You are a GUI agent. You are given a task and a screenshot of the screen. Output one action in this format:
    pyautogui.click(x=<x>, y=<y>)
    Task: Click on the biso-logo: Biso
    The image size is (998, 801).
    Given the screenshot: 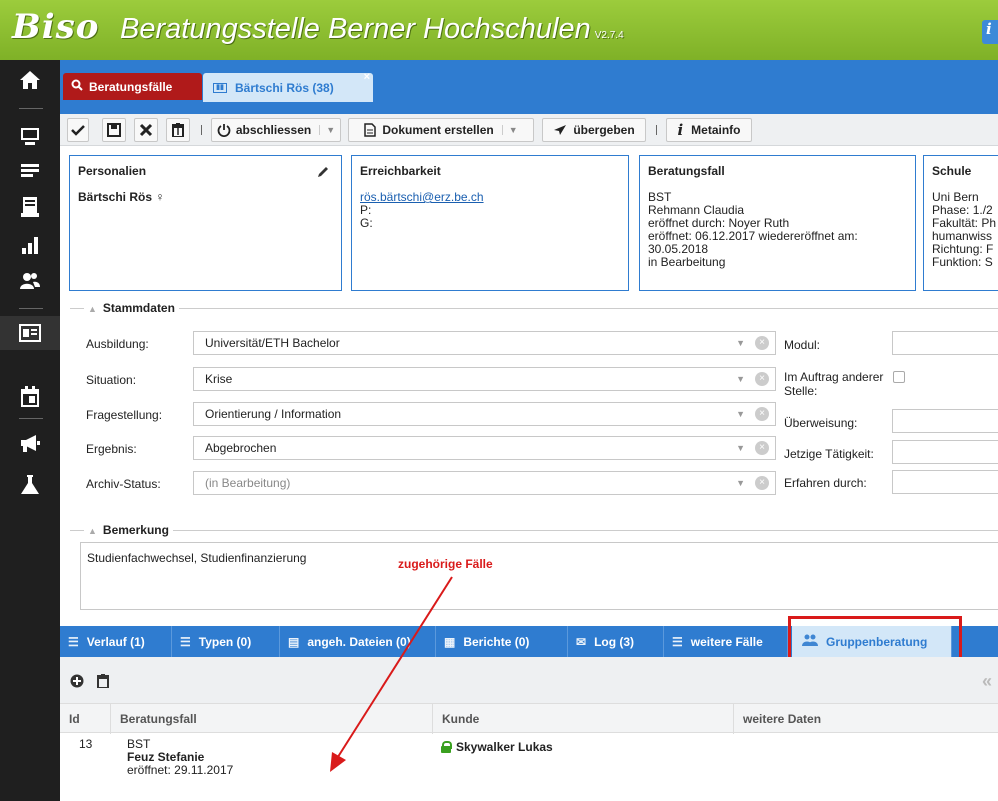 What is the action you would take?
    pyautogui.click(x=56, y=27)
    